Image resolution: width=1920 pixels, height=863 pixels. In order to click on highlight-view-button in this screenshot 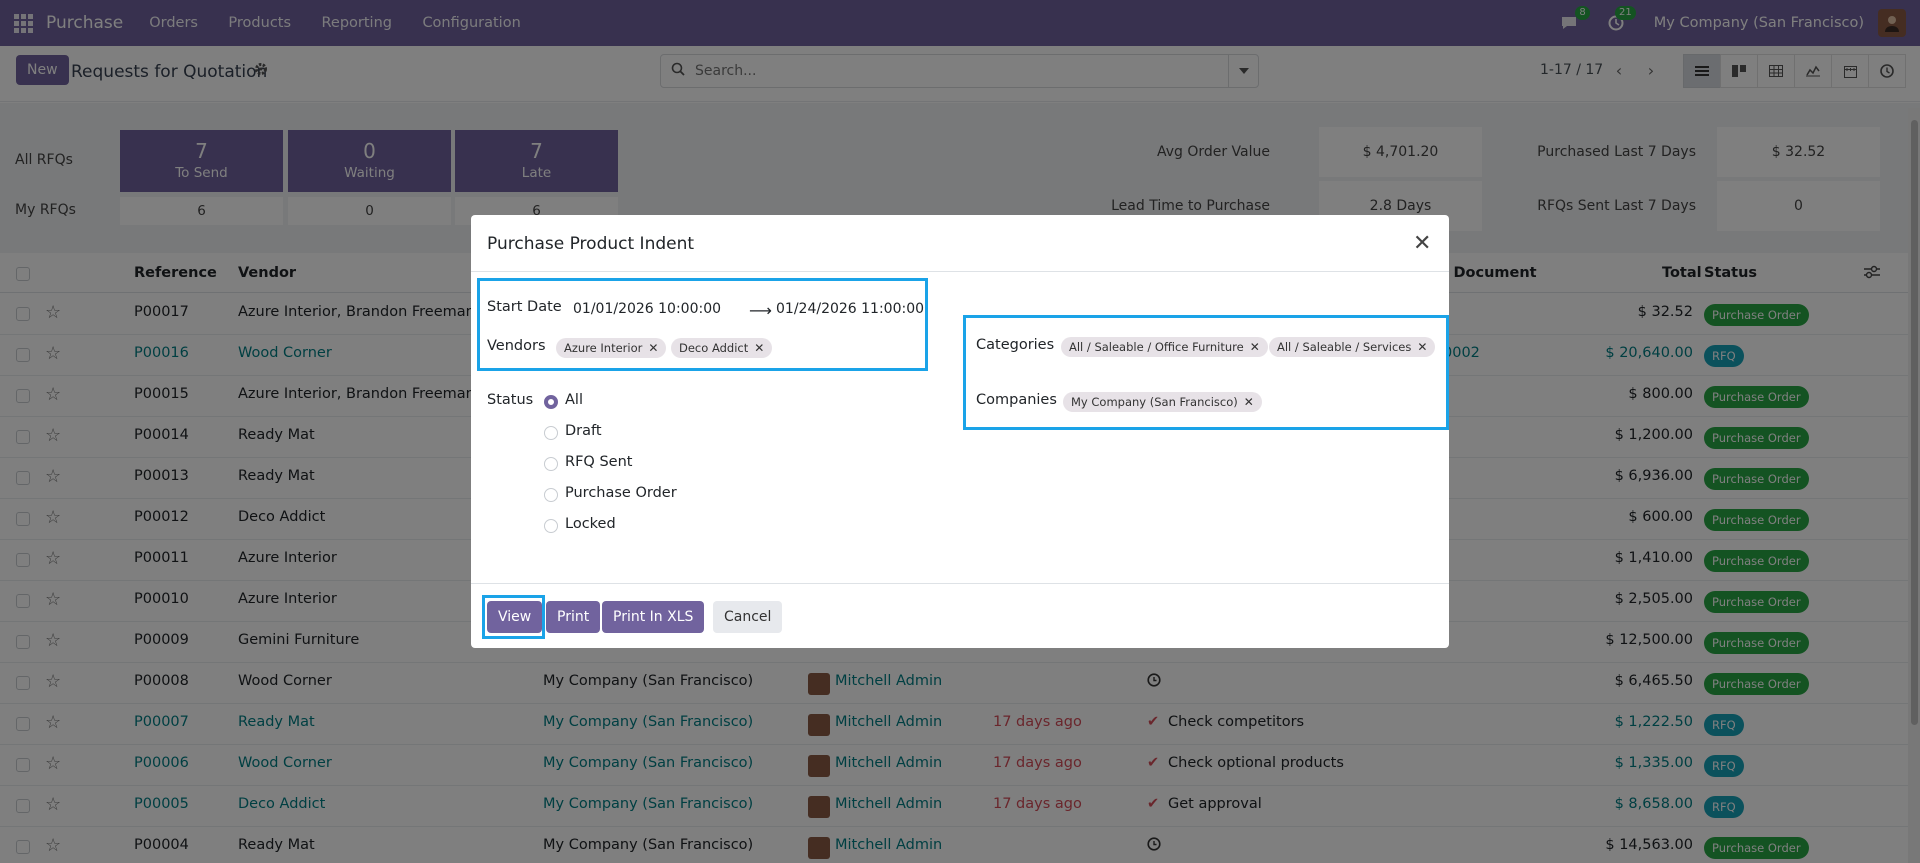, I will do `click(513, 617)`.